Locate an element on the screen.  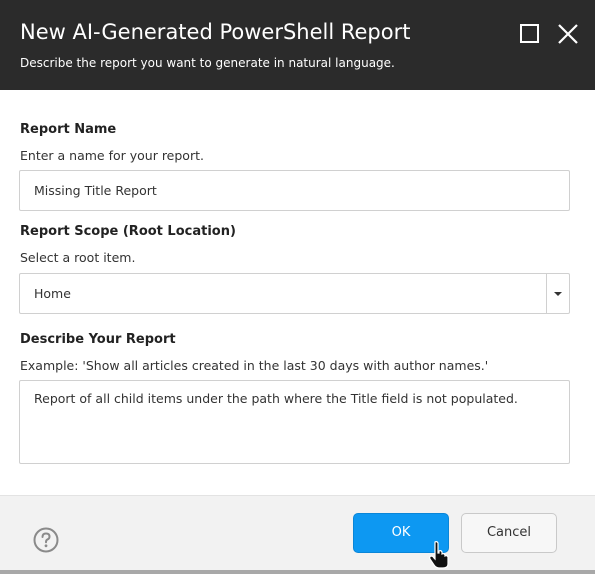
dialog-title: New AI-Generated PowerShell Report is located at coordinates (215, 32).